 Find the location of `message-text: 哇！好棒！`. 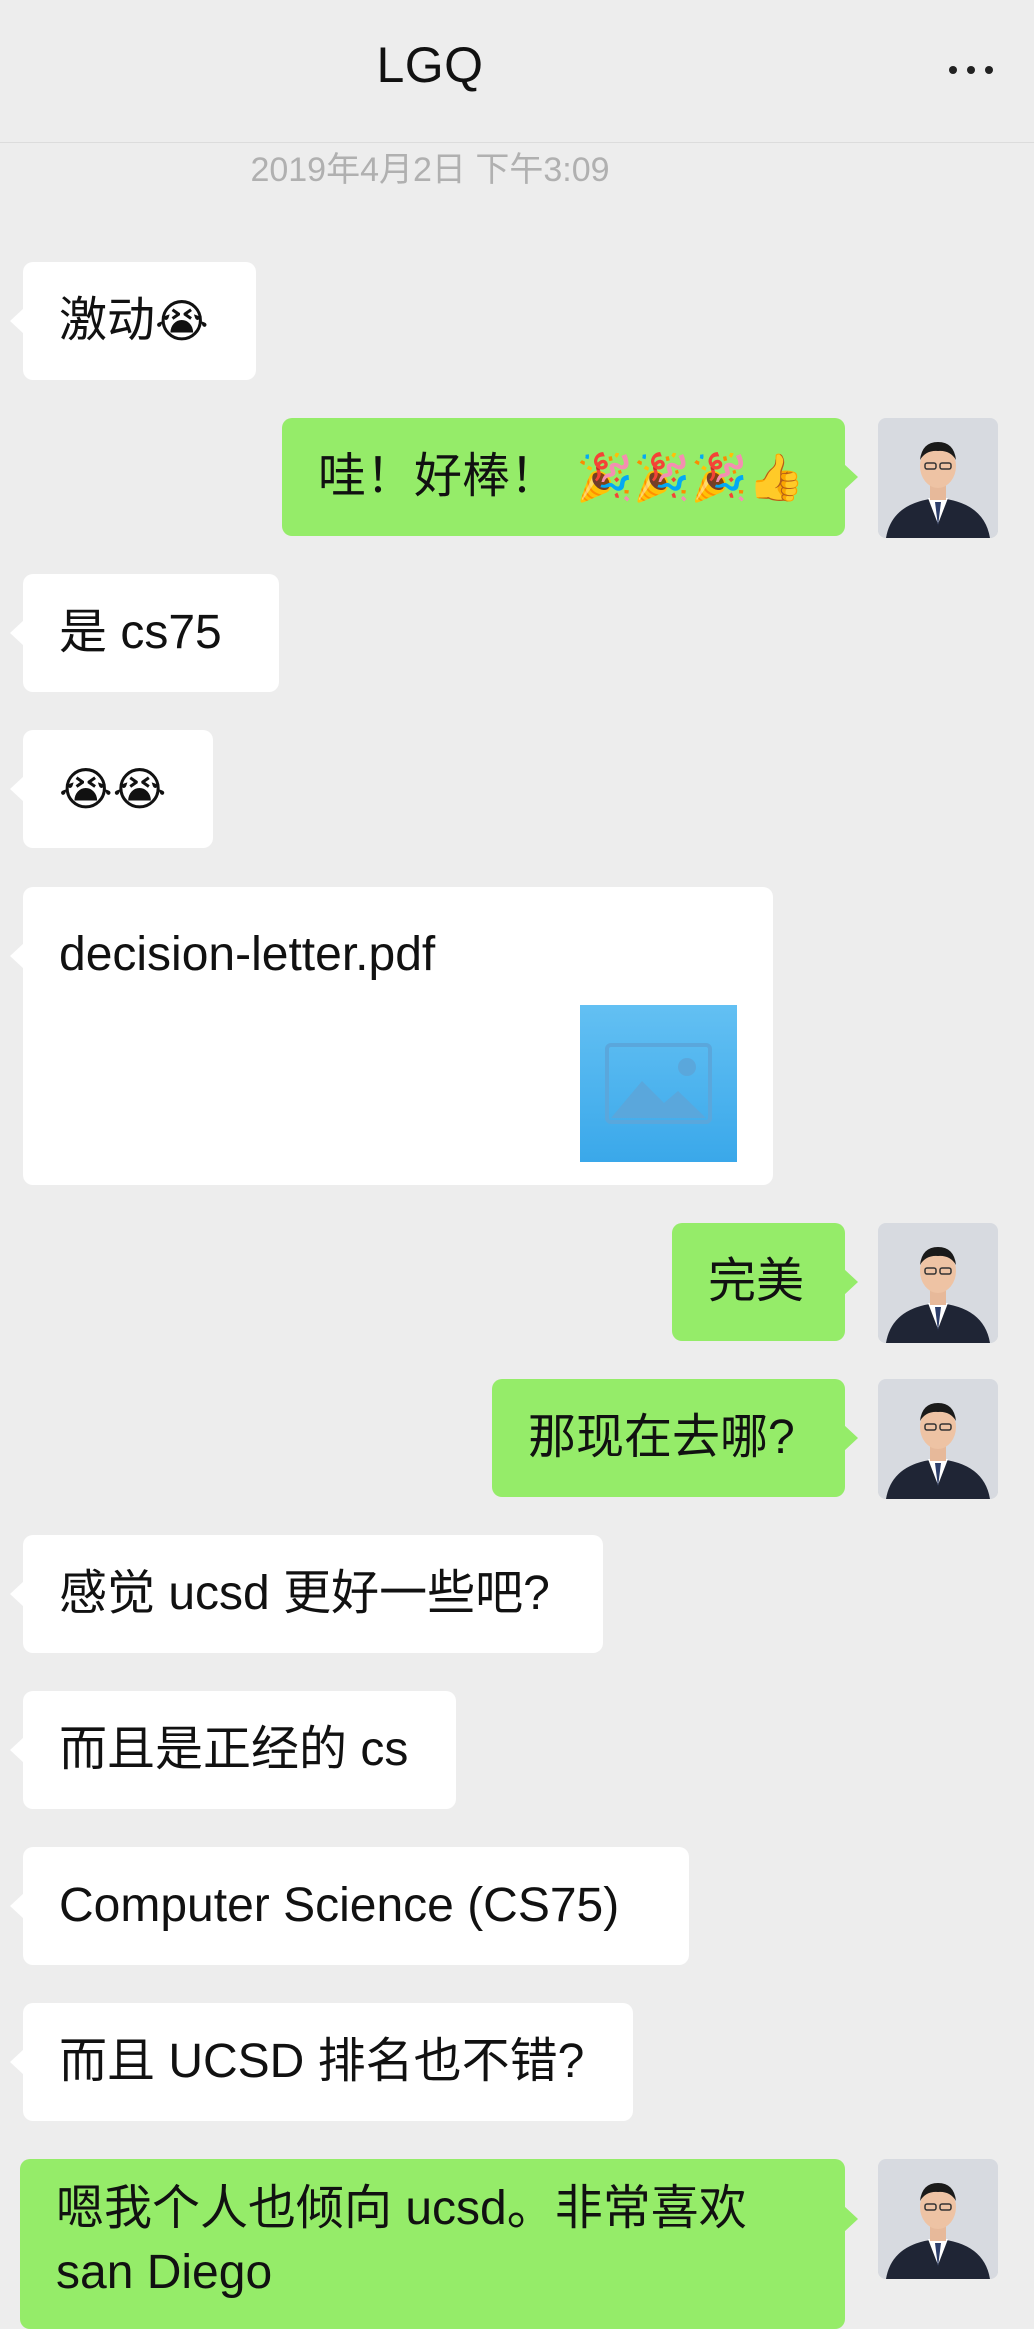

message-text: 哇！好棒！ is located at coordinates (438, 476).